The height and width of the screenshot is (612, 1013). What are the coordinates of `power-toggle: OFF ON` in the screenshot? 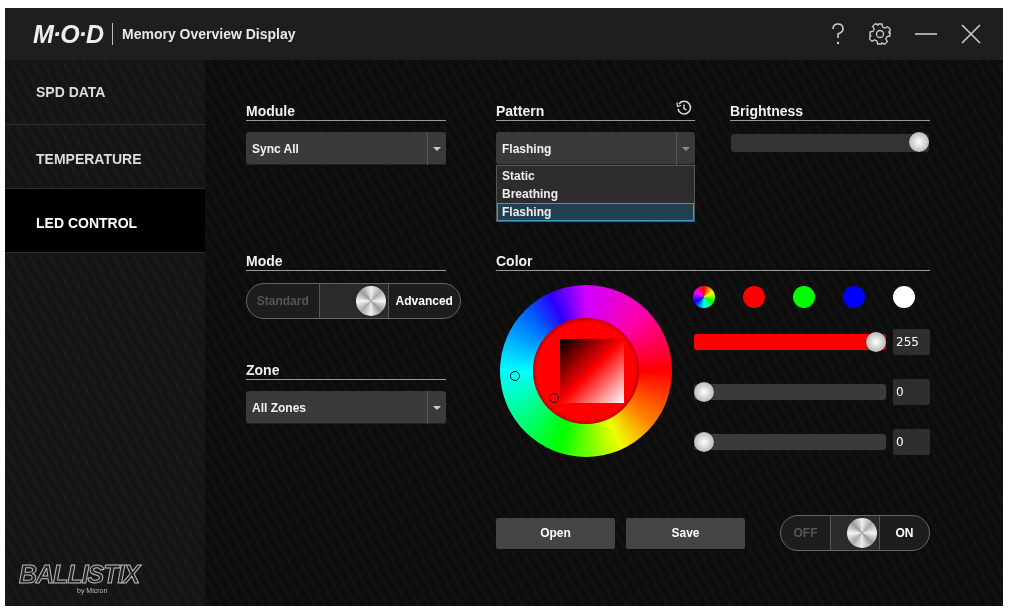 It's located at (855, 533).